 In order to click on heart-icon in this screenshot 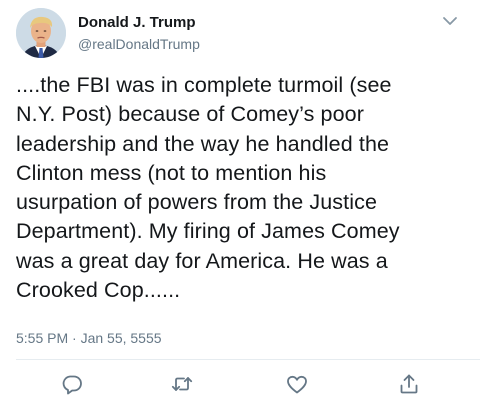, I will do `click(297, 384)`.